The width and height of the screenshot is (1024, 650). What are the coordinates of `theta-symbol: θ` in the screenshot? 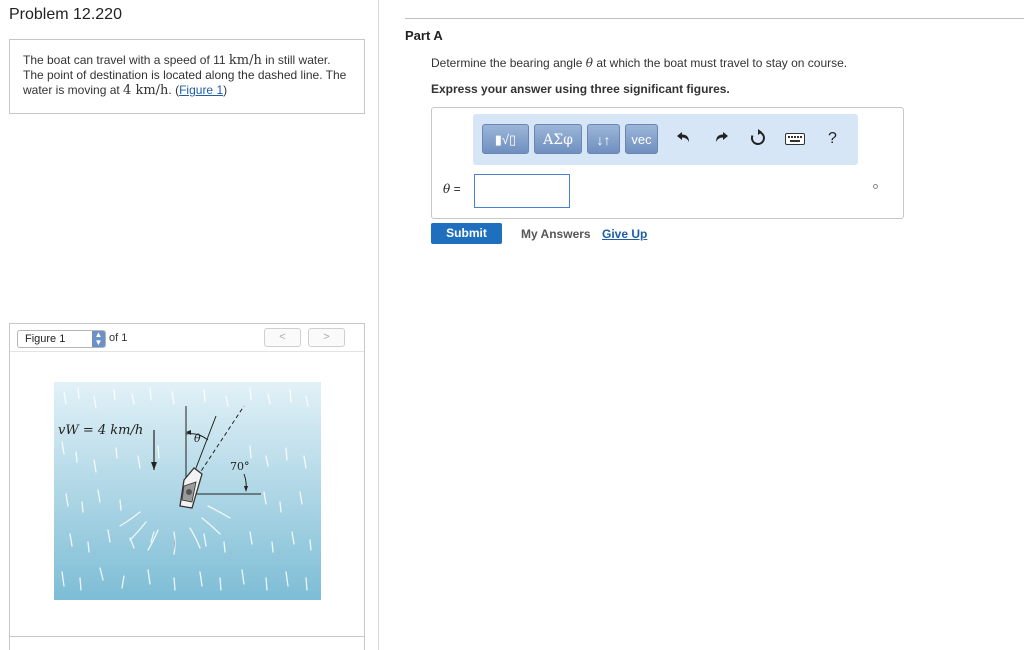 It's located at (589, 63).